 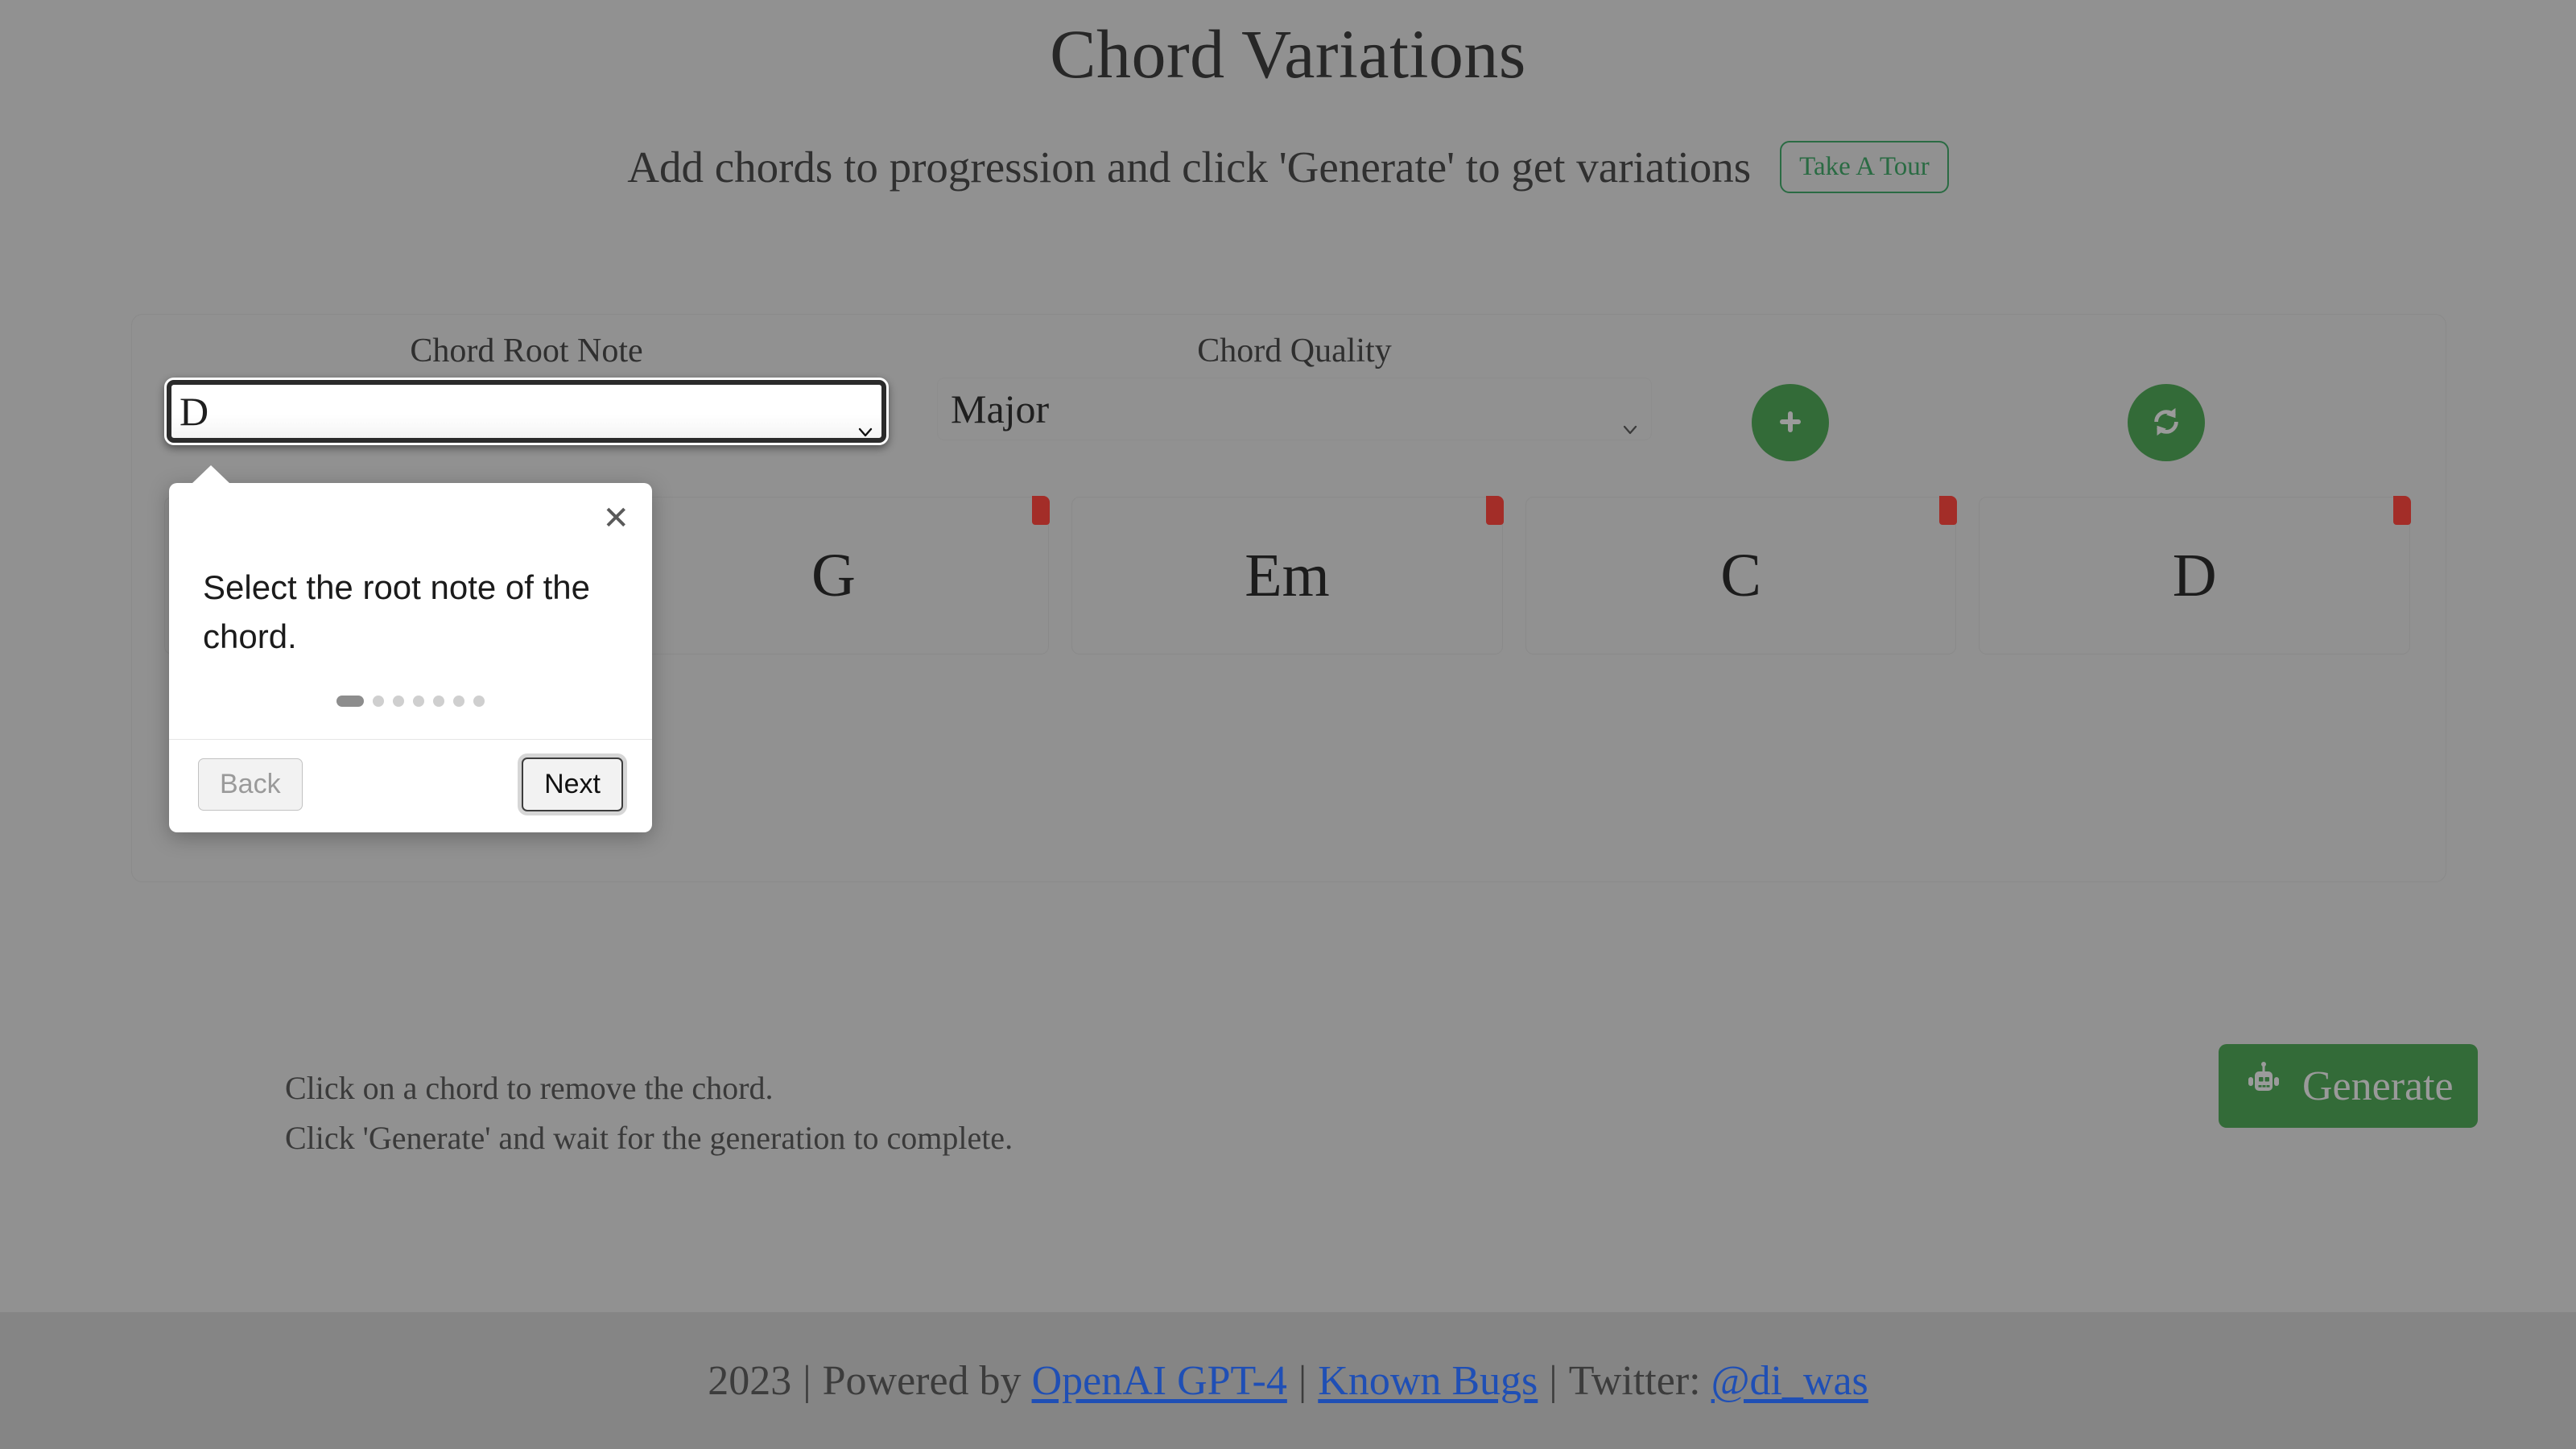 What do you see at coordinates (1634, 1380) in the screenshot?
I see `footer-twitter-label: Twitter:` at bounding box center [1634, 1380].